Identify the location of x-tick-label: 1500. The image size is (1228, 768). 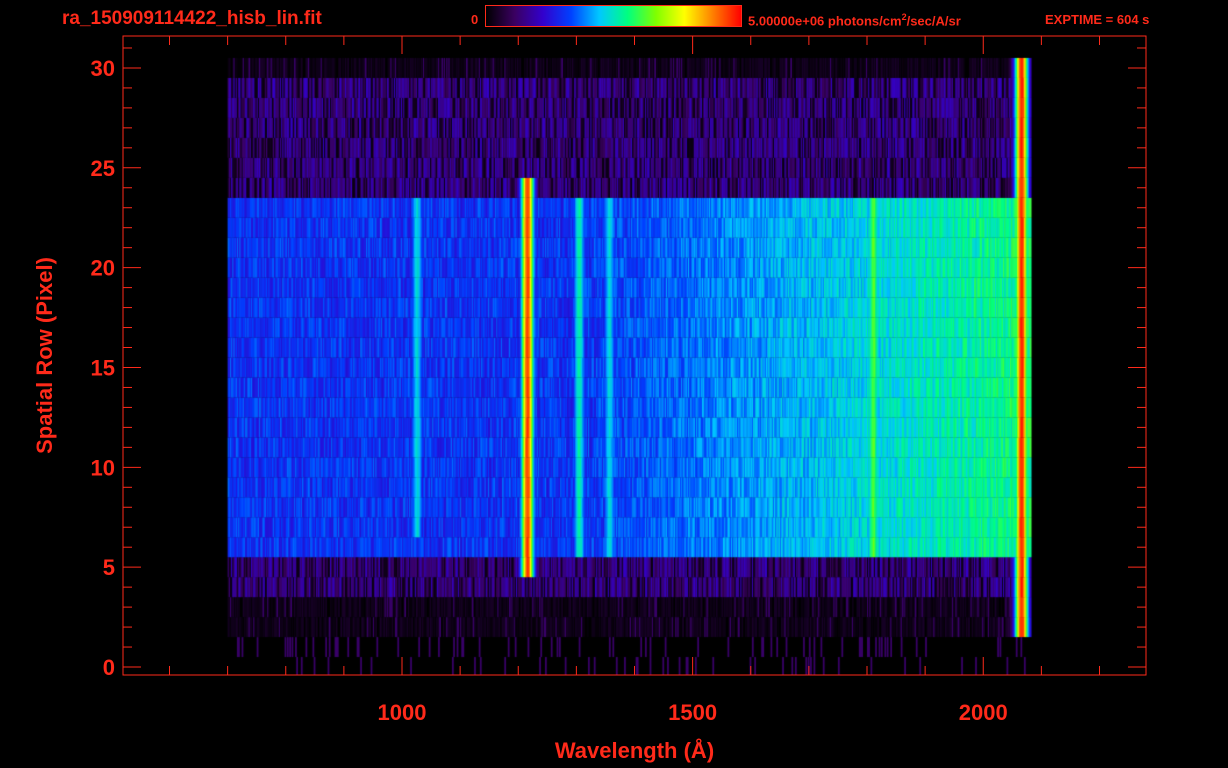
(692, 712).